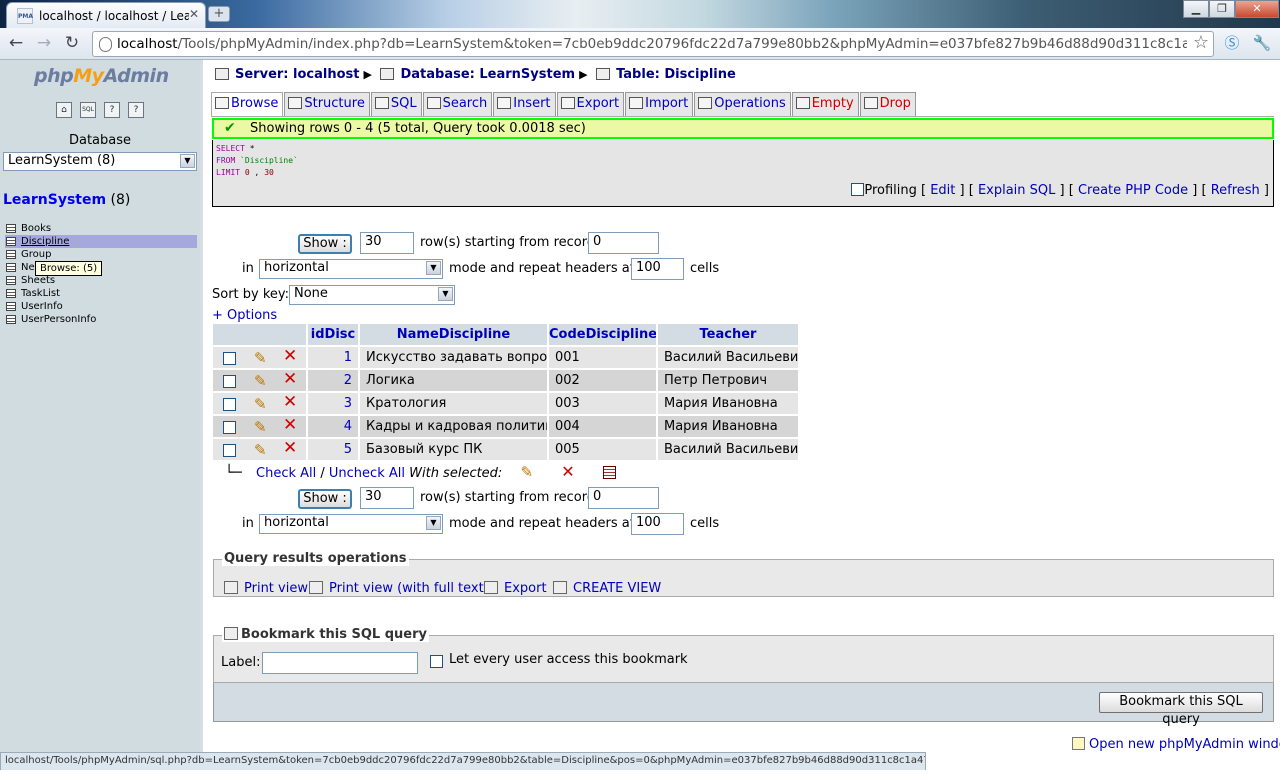 The image size is (1280, 774). Describe the element at coordinates (387, 498) in the screenshot. I see `rows-input-bottom: 30` at that location.